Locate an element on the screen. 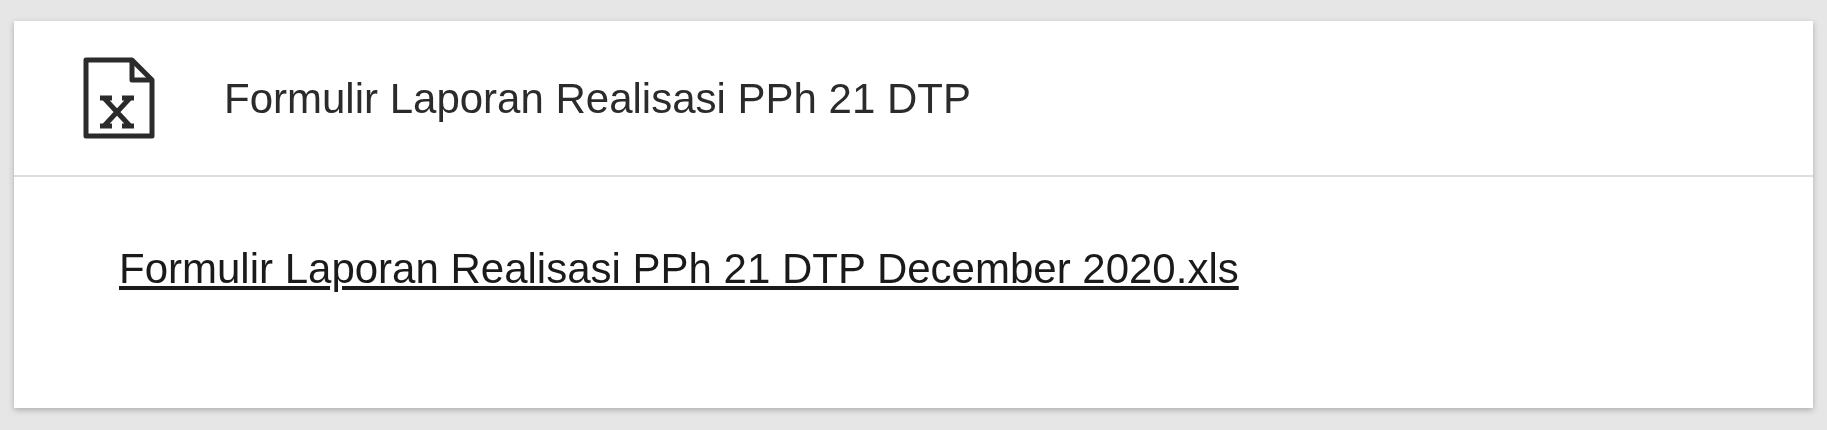  file-download-link: Formulir Laporan Realisasi PPh 21 DTP December 2020.xls is located at coordinates (679, 268).